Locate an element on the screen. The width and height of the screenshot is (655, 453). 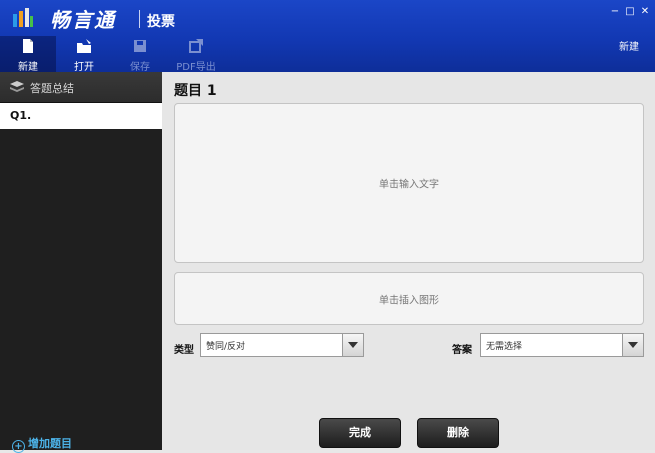
export-icon is located at coordinates (196, 46).